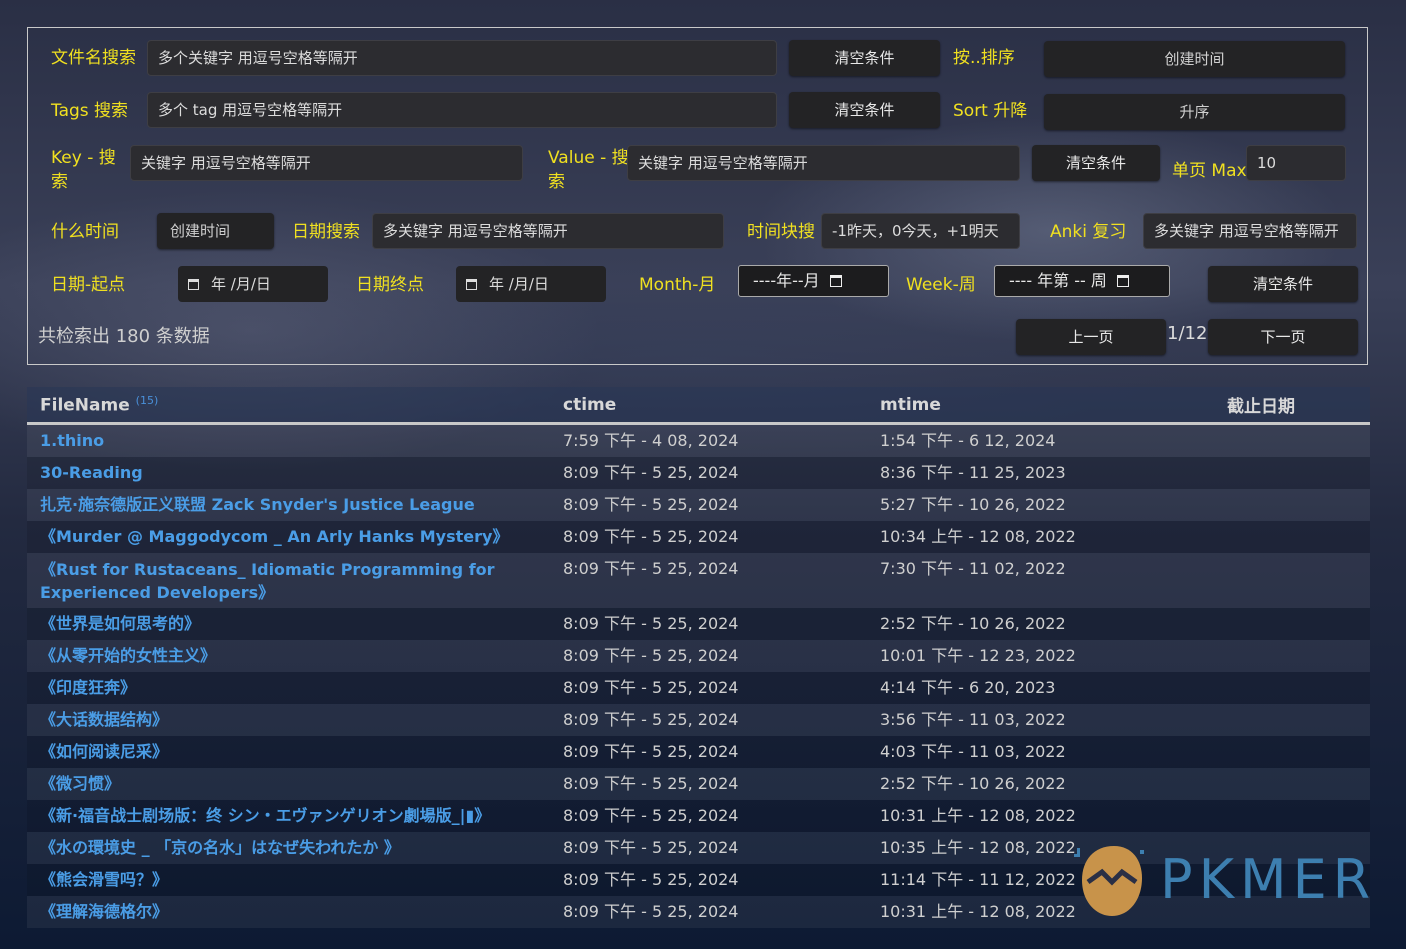 The width and height of the screenshot is (1406, 949). What do you see at coordinates (1283, 284) in the screenshot?
I see `clear-dates-button: 清空条件` at bounding box center [1283, 284].